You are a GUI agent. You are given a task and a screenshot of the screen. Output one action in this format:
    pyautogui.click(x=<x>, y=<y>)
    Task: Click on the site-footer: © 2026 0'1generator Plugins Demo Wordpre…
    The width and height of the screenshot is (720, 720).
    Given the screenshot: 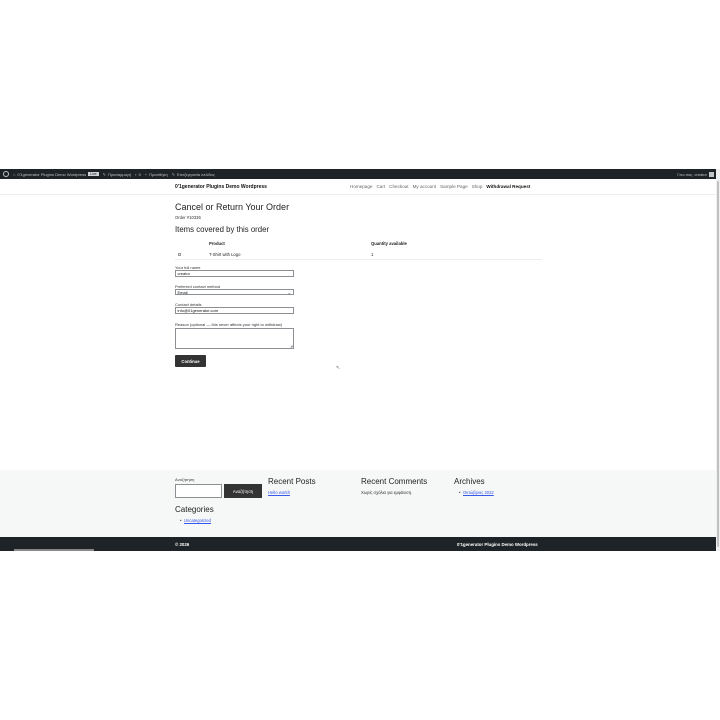 What is the action you would take?
    pyautogui.click(x=358, y=544)
    